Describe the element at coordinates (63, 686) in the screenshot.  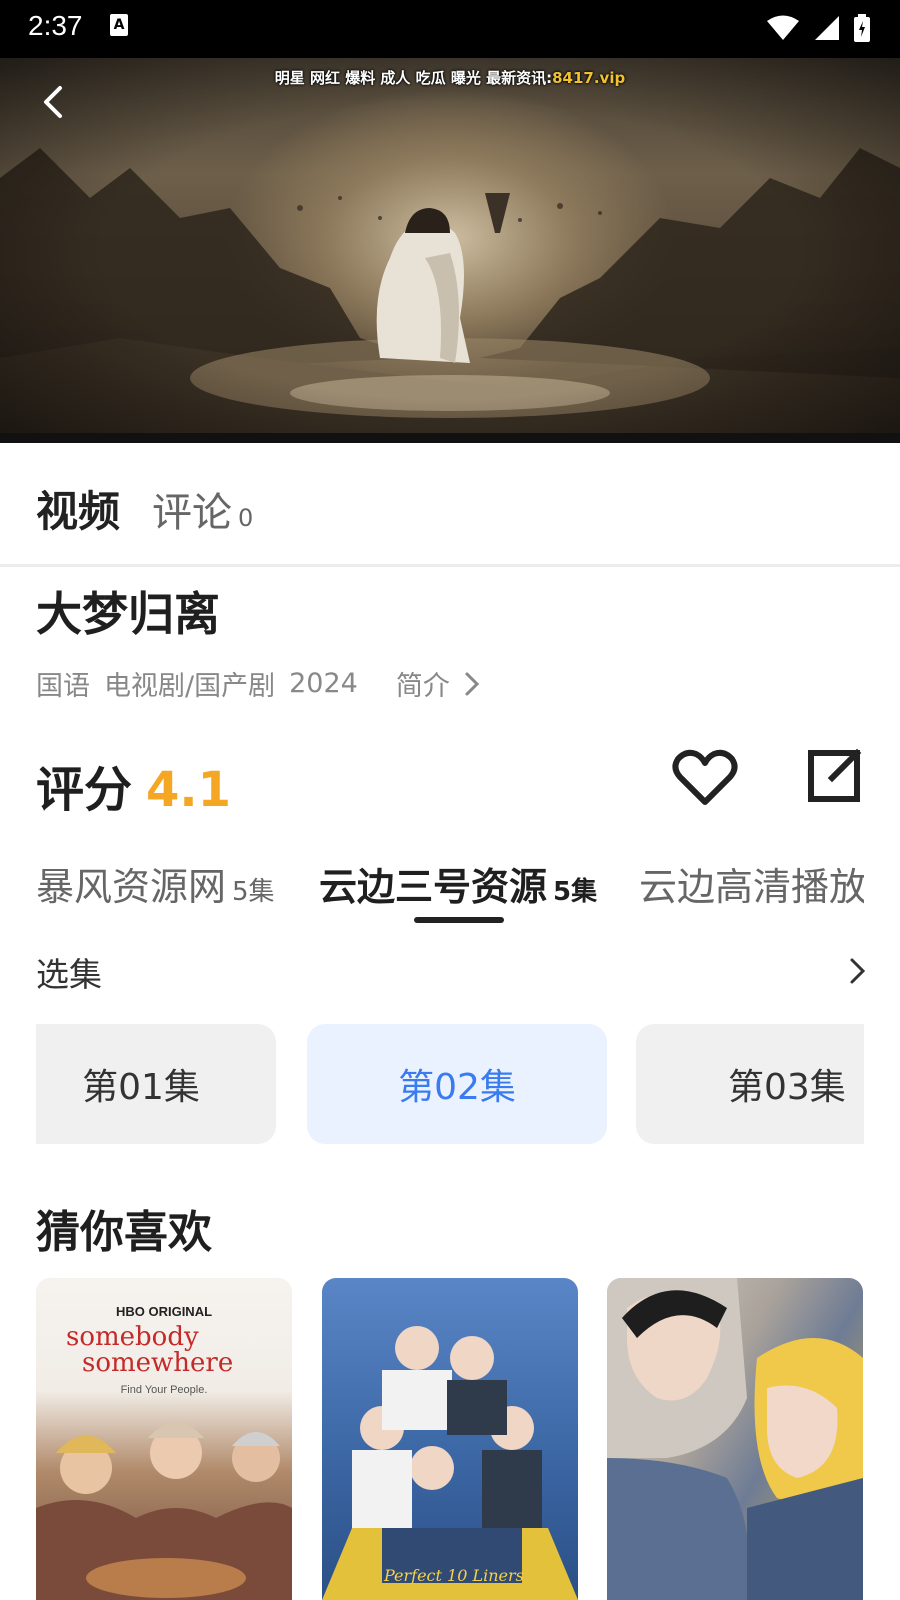
I see `meta-language: 国语` at that location.